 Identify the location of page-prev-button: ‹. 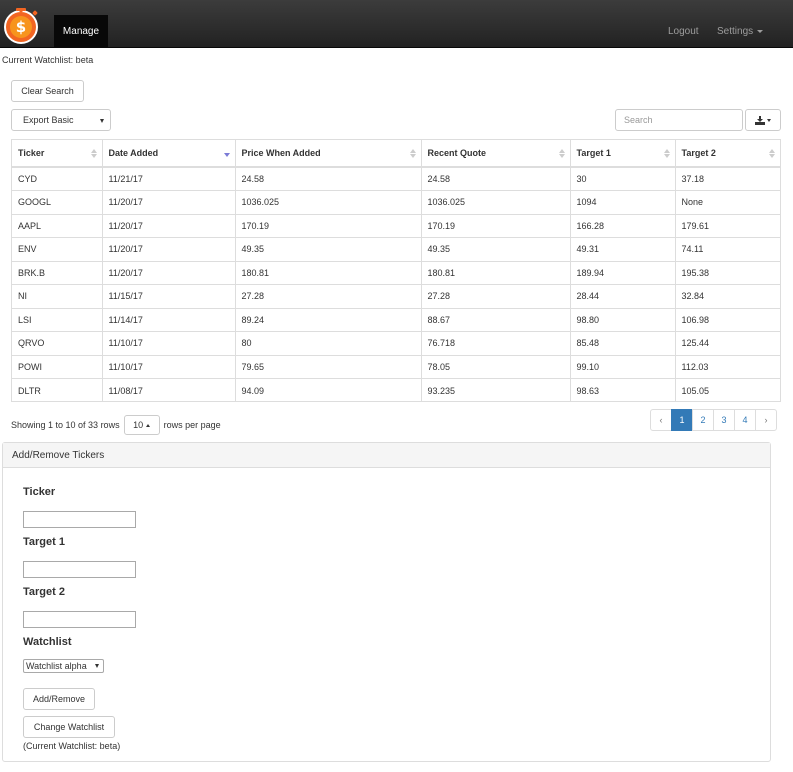
(661, 420).